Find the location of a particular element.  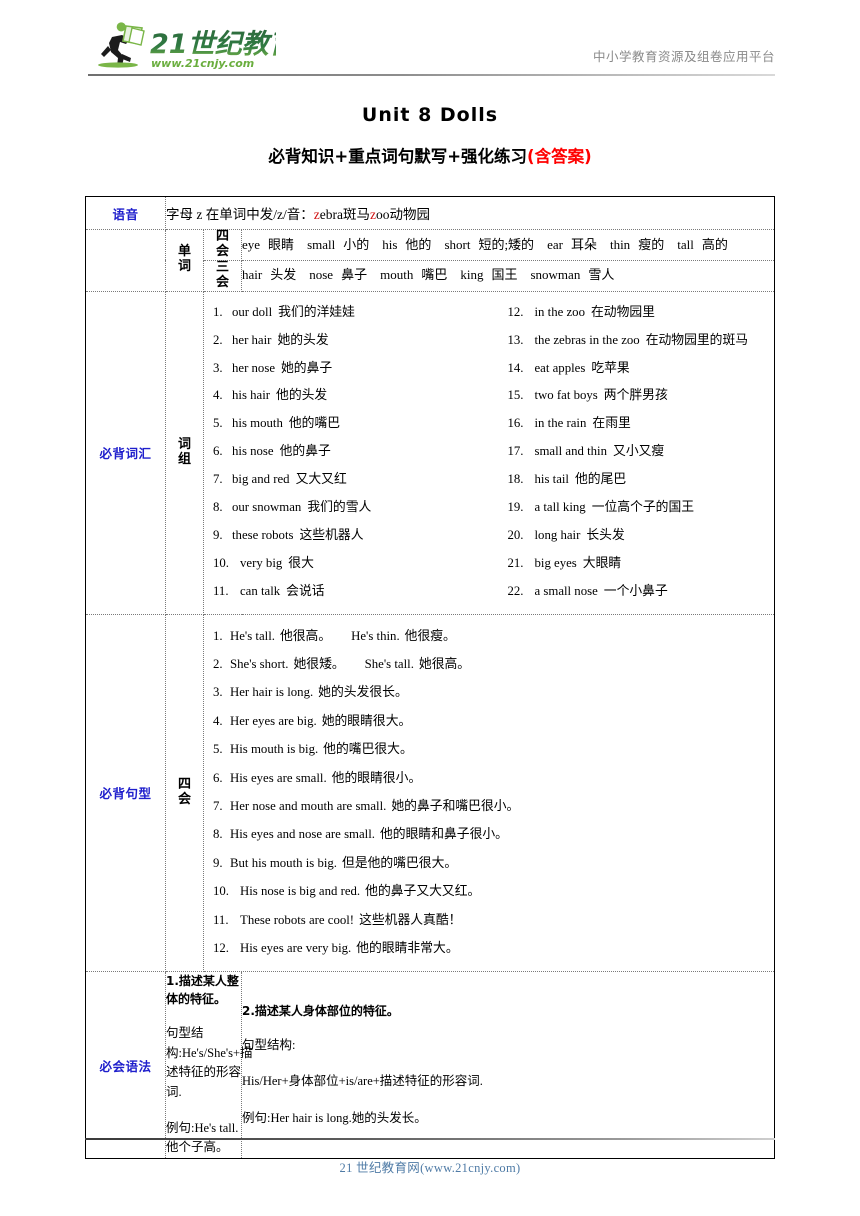

sentence-item: 6. His eyes are small. 他的眼睛很小。 is located at coordinates (489, 778).